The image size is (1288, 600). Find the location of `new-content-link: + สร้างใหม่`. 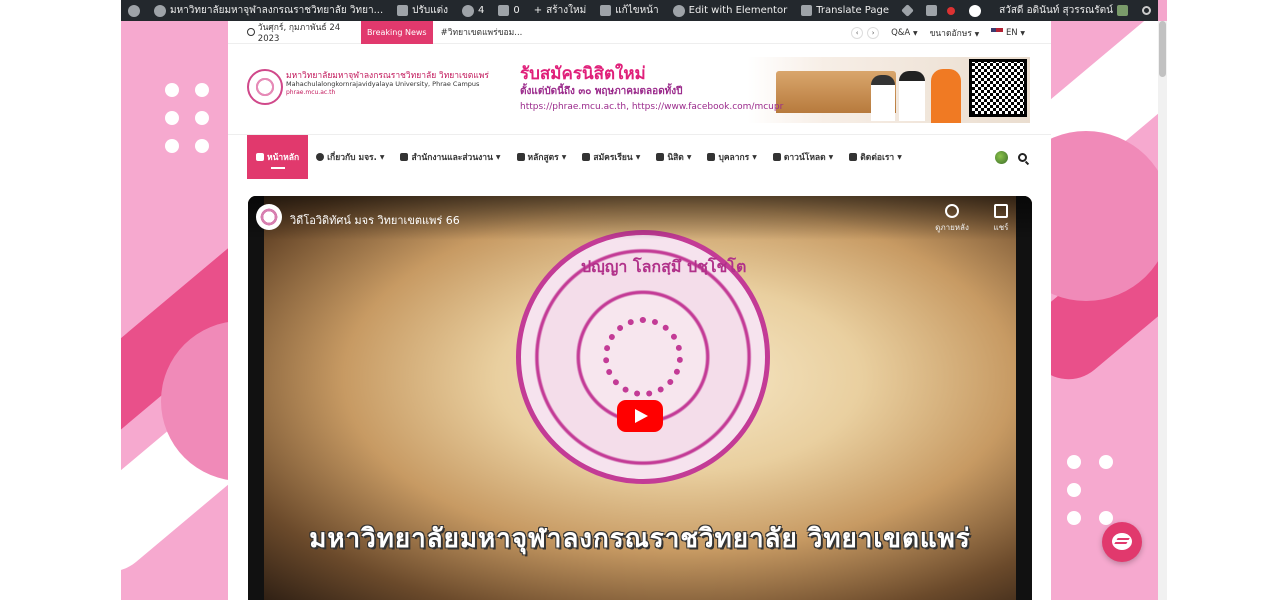

new-content-link: + สร้างใหม่ is located at coordinates (560, 10).